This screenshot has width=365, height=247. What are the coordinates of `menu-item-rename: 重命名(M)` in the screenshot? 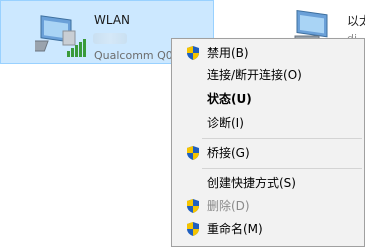 It's located at (268, 229).